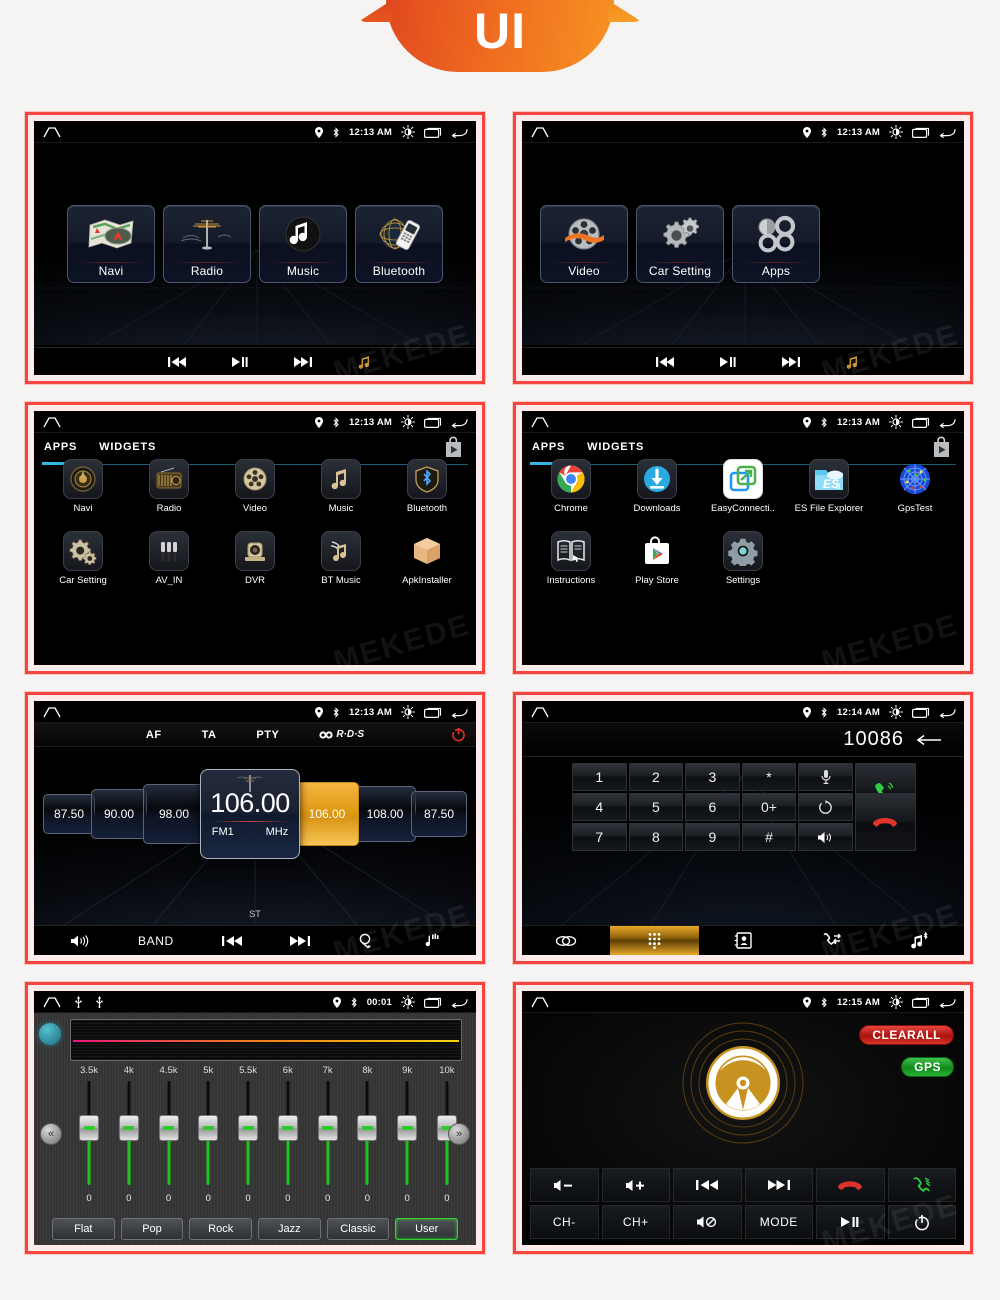 Image resolution: width=1000 pixels, height=1300 pixels. Describe the element at coordinates (341, 567) in the screenshot. I see `app-bt-music: BT Music` at that location.